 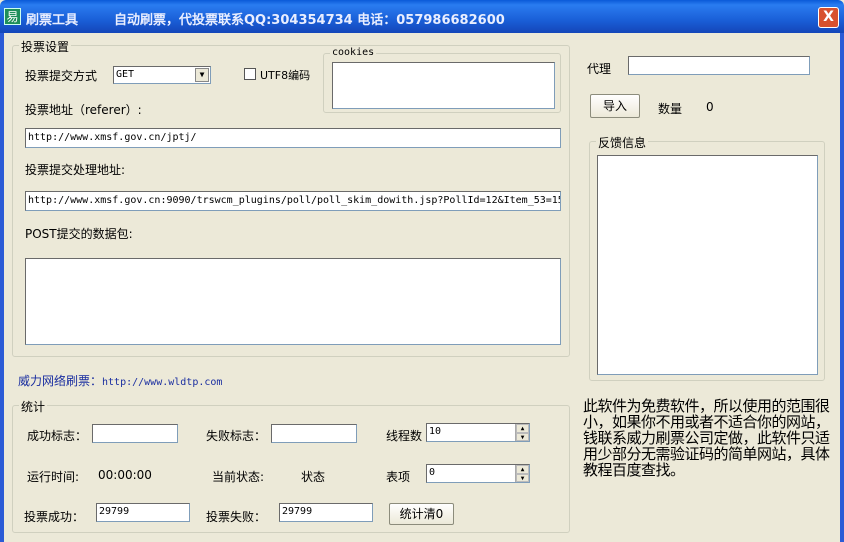 What do you see at coordinates (710, 107) in the screenshot?
I see `count-value: 0` at bounding box center [710, 107].